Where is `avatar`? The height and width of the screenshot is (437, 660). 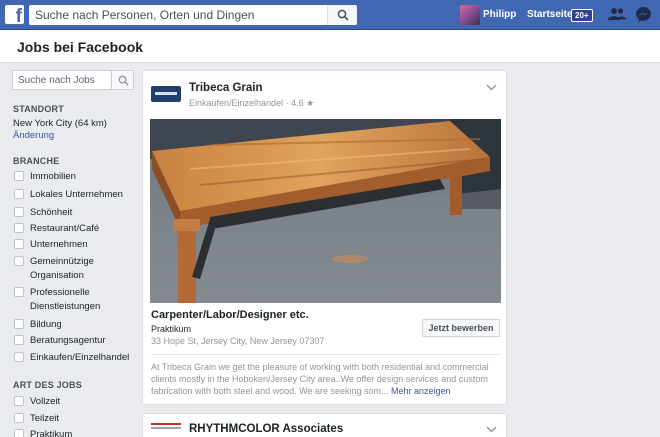
avatar is located at coordinates (470, 15).